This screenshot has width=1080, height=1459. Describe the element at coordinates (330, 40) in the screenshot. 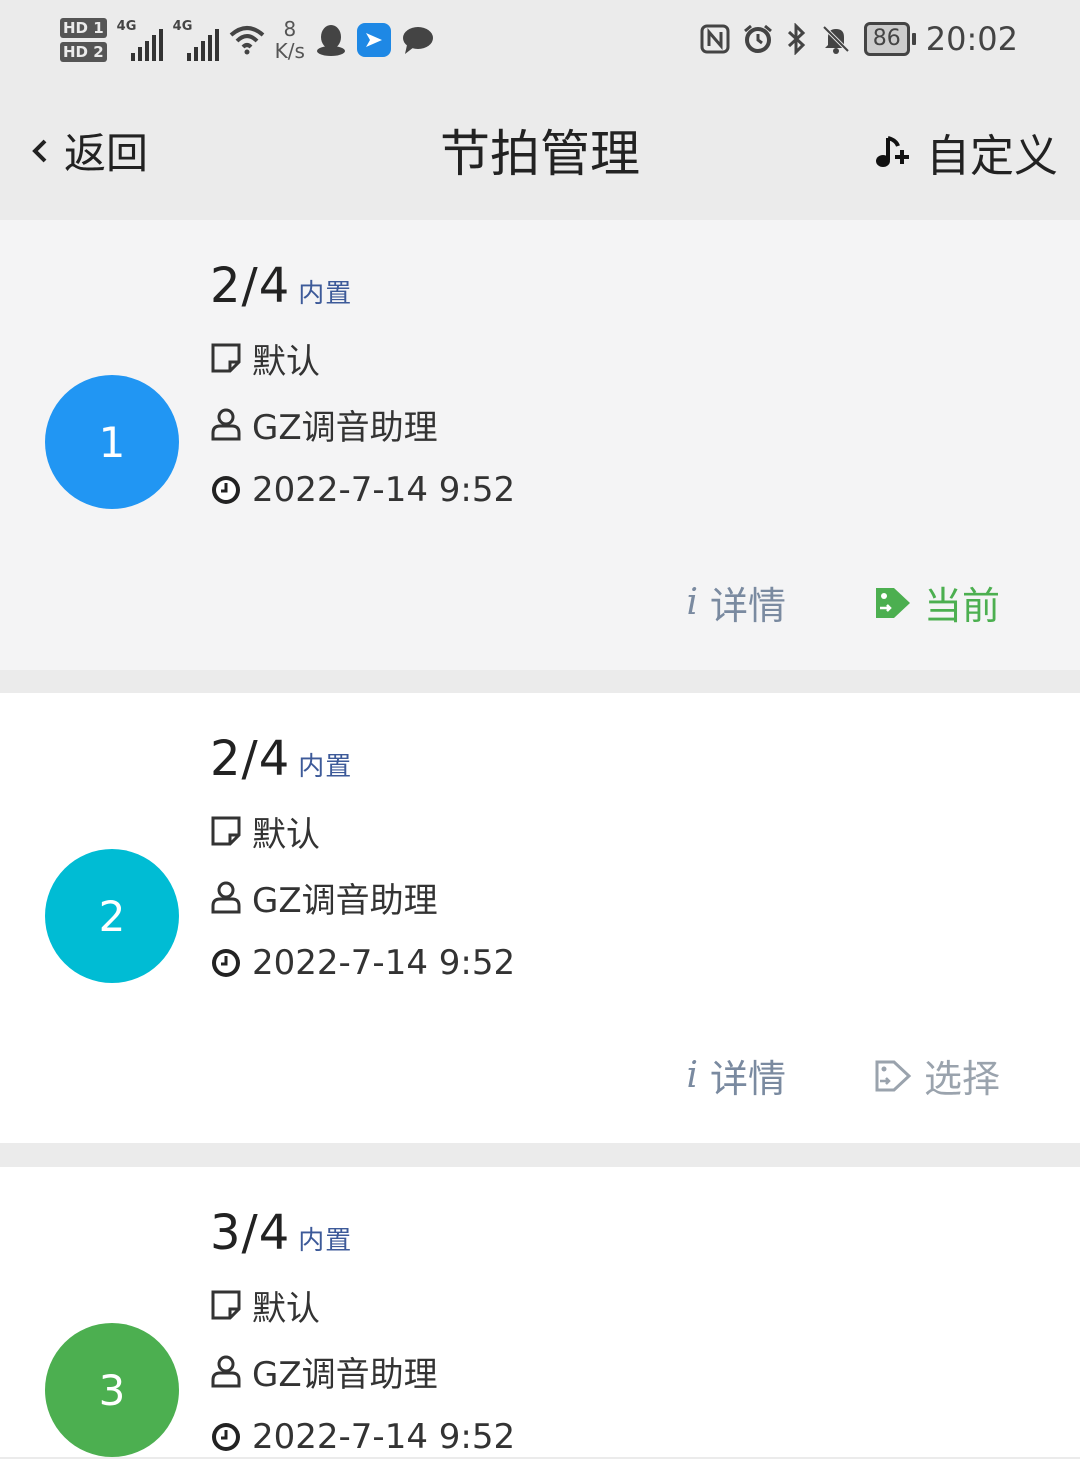

I see `qq-icon` at that location.